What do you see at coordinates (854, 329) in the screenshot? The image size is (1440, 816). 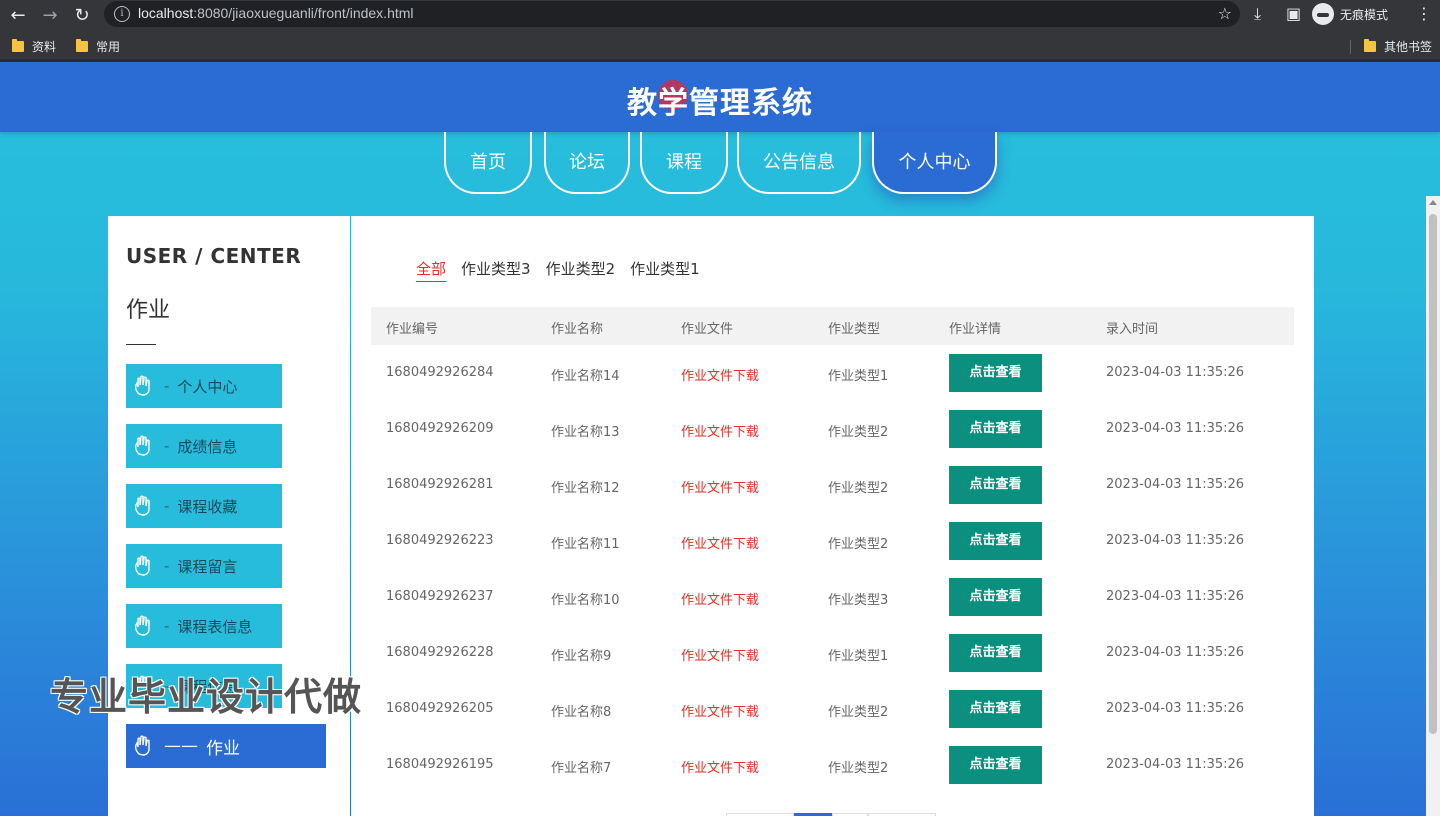 I see `col-header-type: 作业类型` at bounding box center [854, 329].